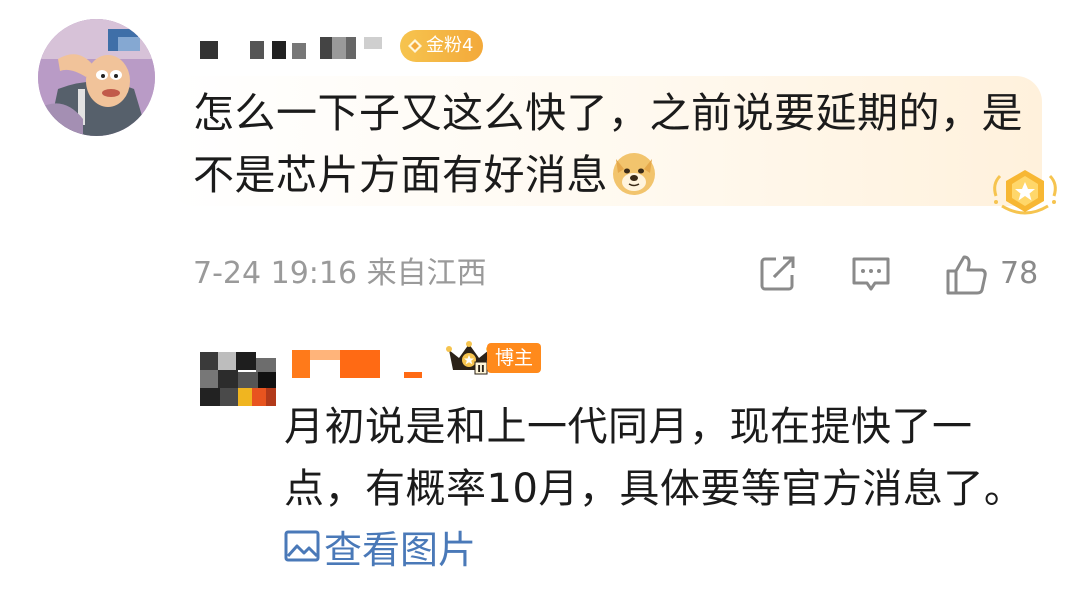 This screenshot has height=593, width=1080. What do you see at coordinates (415, 46) in the screenshot?
I see `fan-badge-icon` at bounding box center [415, 46].